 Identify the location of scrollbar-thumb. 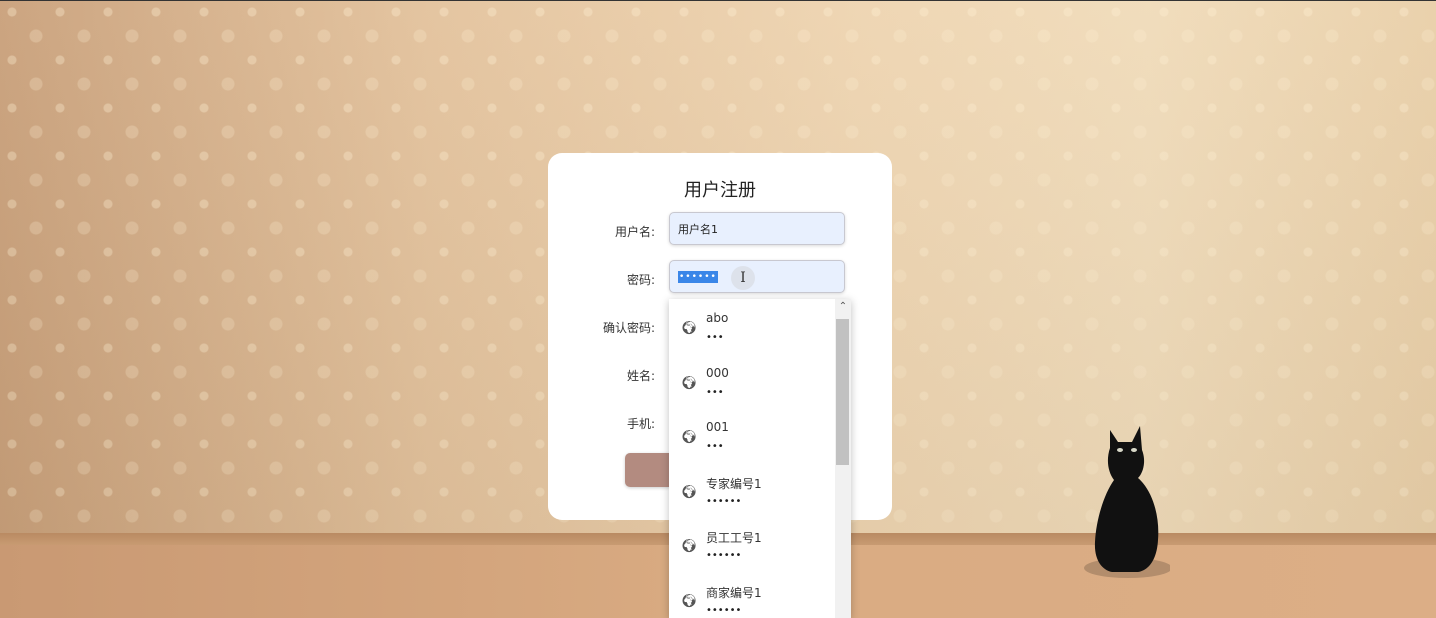
(842, 392).